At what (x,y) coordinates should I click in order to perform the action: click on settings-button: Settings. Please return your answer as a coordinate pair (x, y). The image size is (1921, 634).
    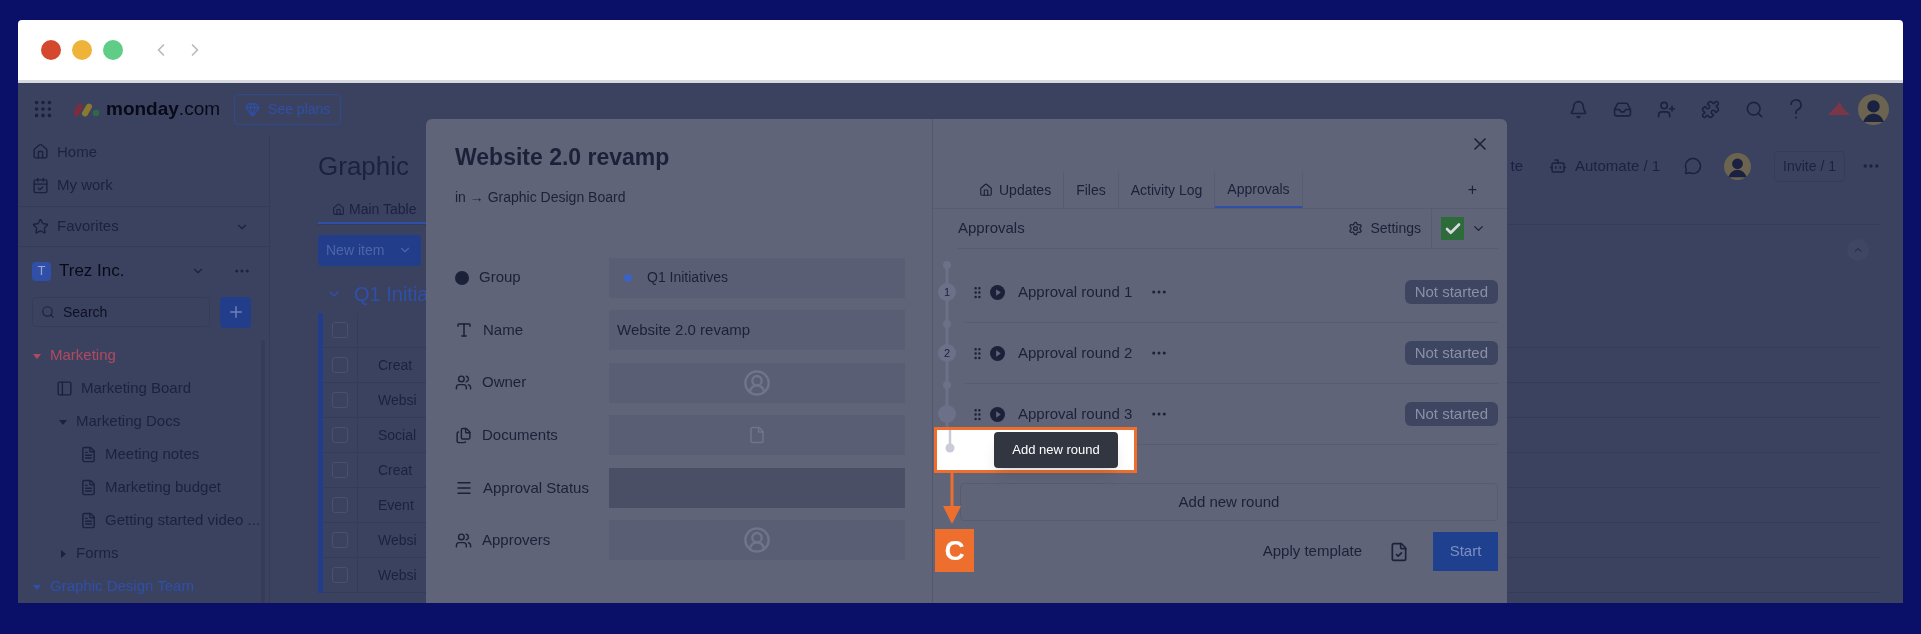
    Looking at the image, I should click on (1390, 228).